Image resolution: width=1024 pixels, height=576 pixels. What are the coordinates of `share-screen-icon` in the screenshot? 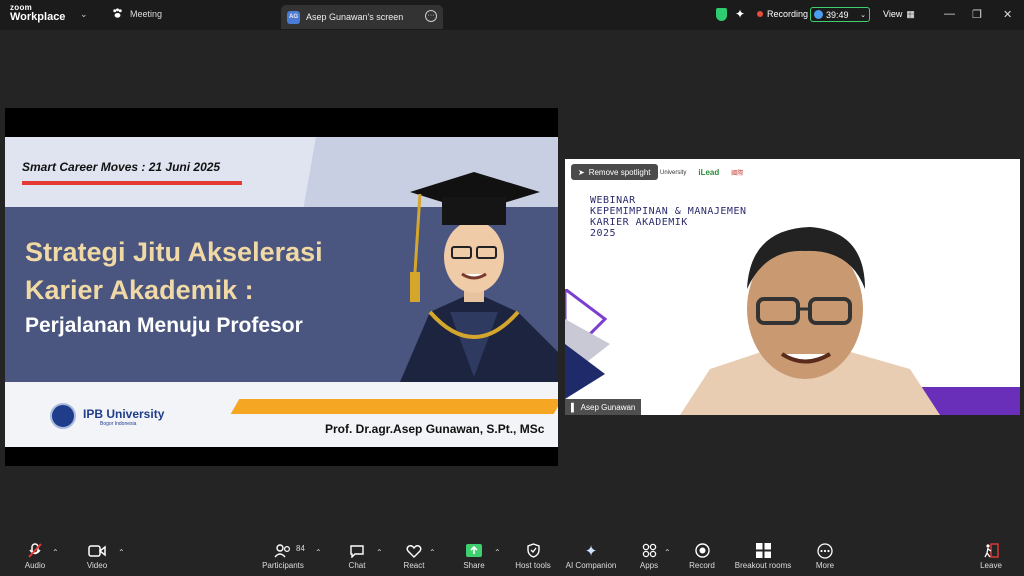 It's located at (474, 550).